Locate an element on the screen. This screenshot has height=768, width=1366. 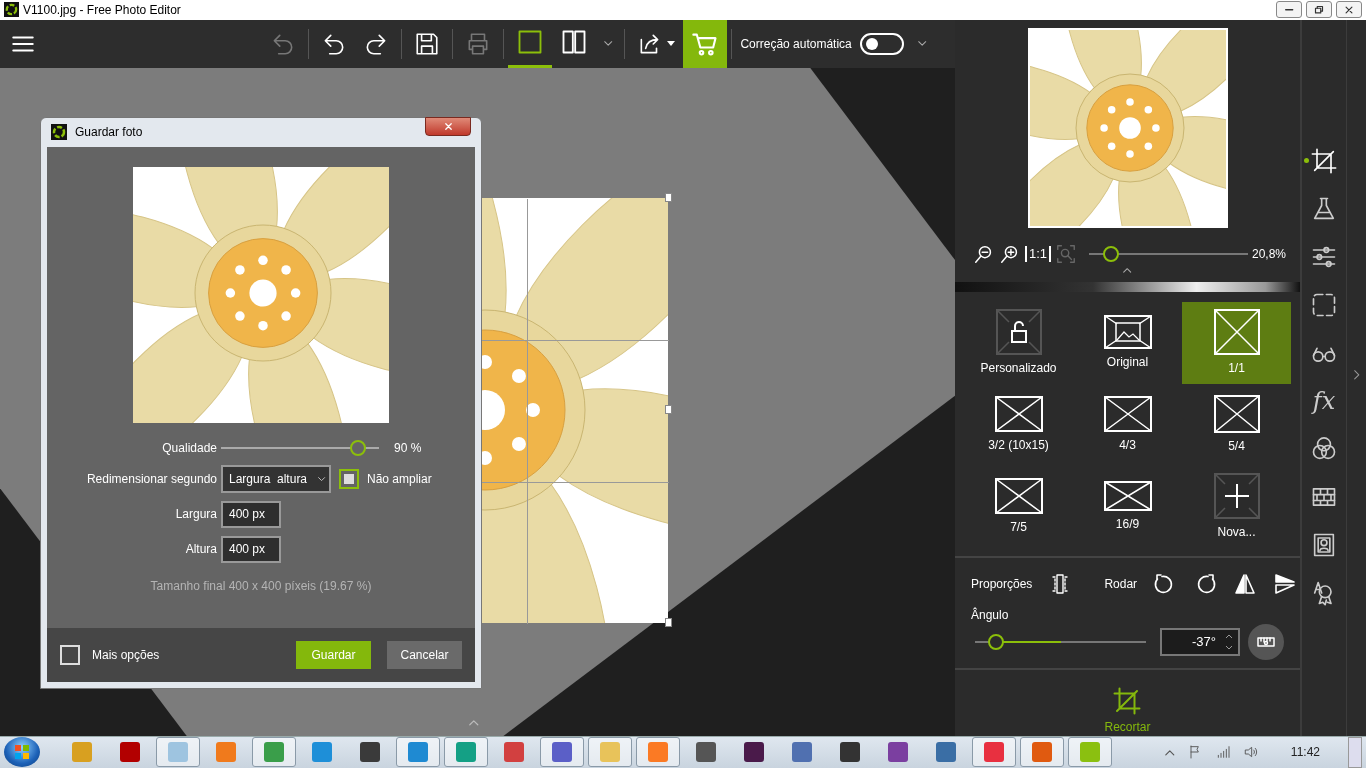
crop-preset: Original is located at coordinates (1127, 342).